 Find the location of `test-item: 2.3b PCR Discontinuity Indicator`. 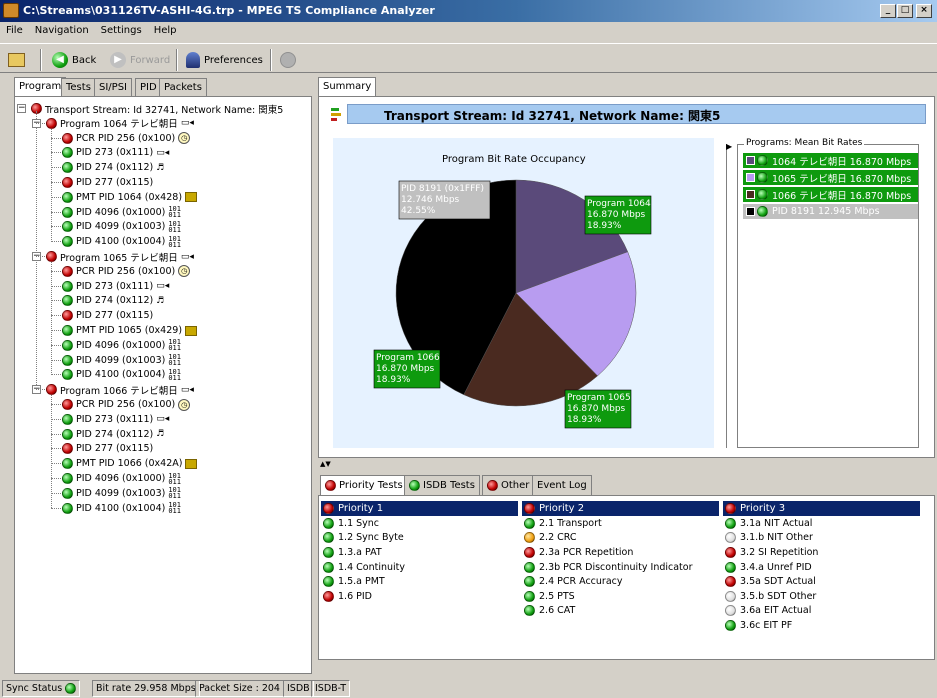

test-item: 2.3b PCR Discontinuity Indicator is located at coordinates (620, 567).